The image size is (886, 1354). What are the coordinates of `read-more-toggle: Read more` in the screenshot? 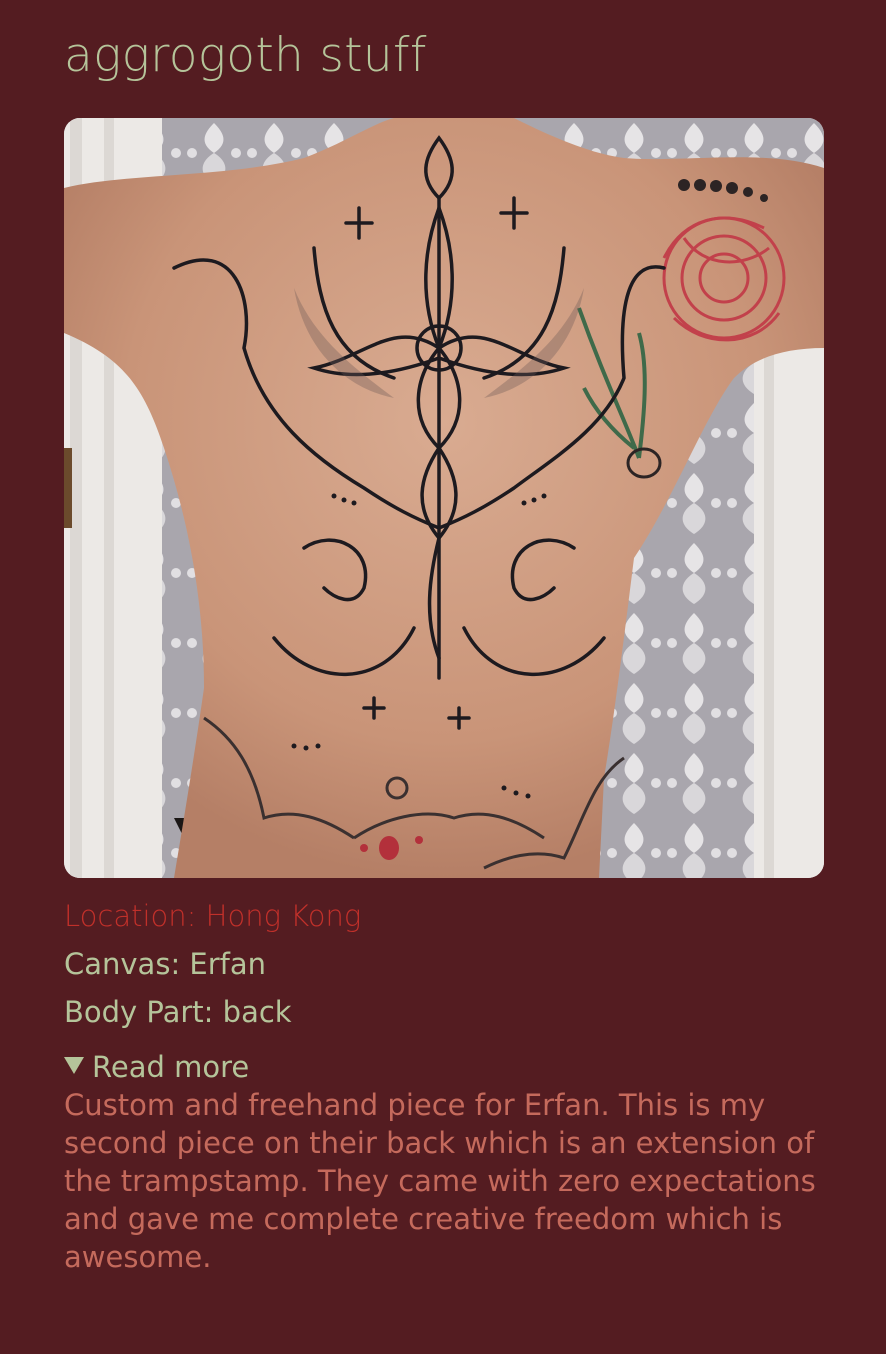 It's located at (156, 1067).